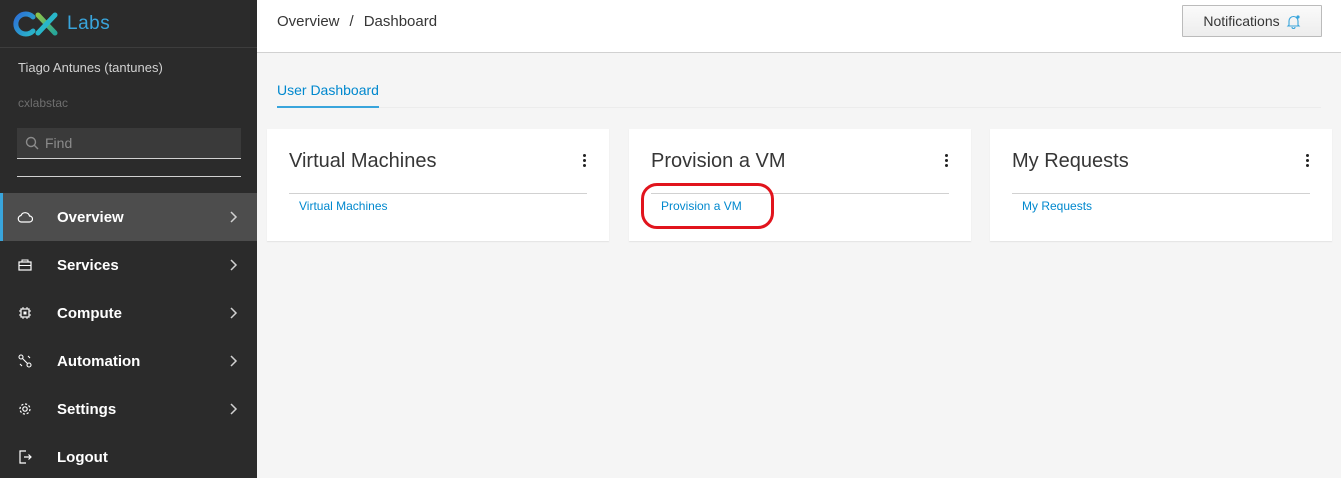  I want to click on card-virtual-machines: Virtual Machines Virtual Machines, so click(438, 185).